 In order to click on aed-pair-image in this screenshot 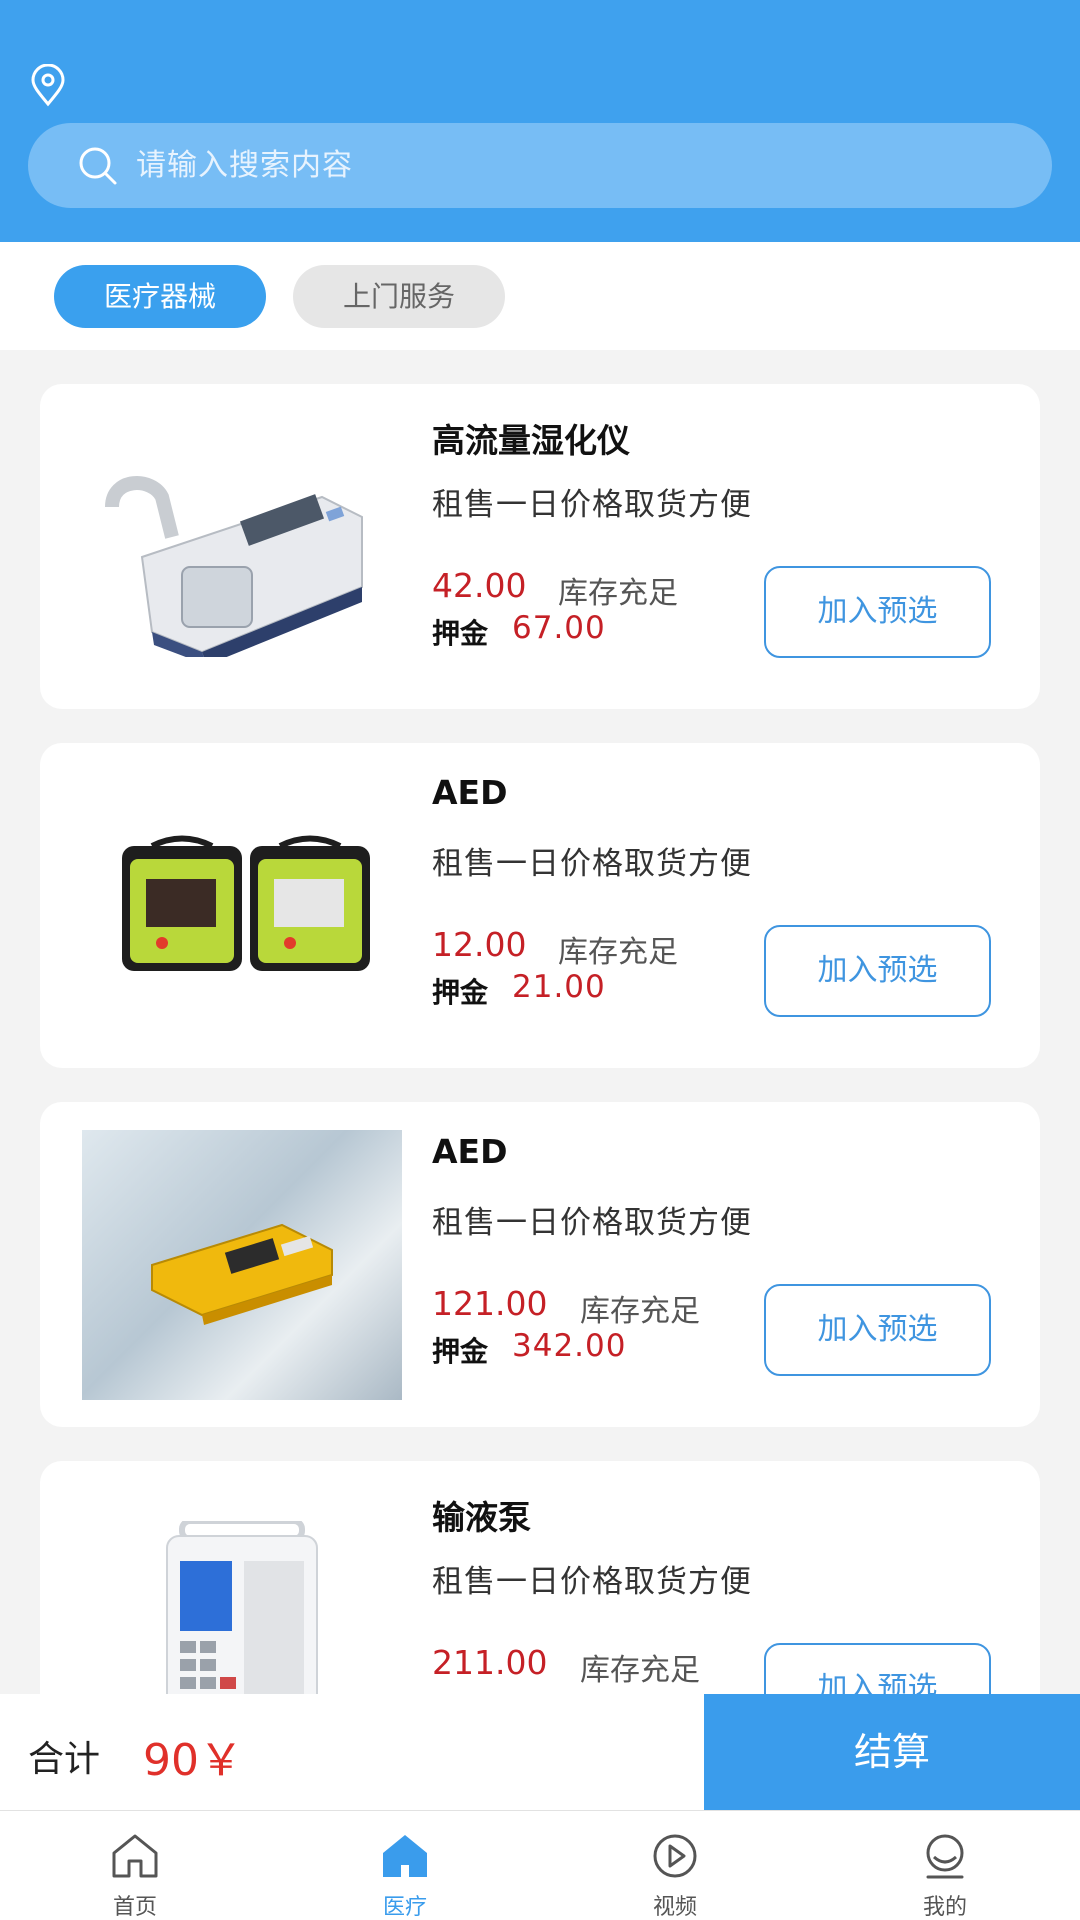, I will do `click(242, 906)`.